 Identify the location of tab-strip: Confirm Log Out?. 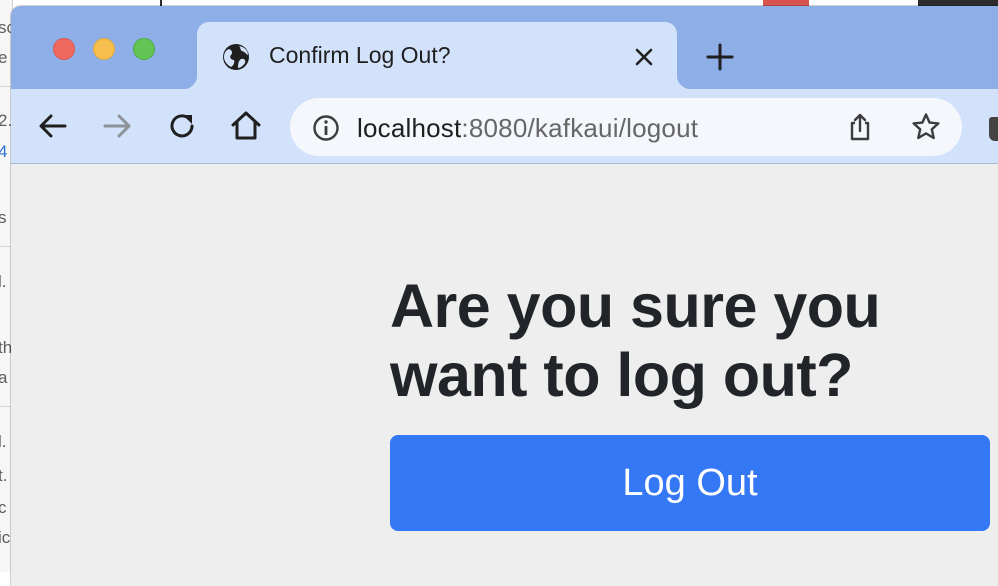
(504, 47).